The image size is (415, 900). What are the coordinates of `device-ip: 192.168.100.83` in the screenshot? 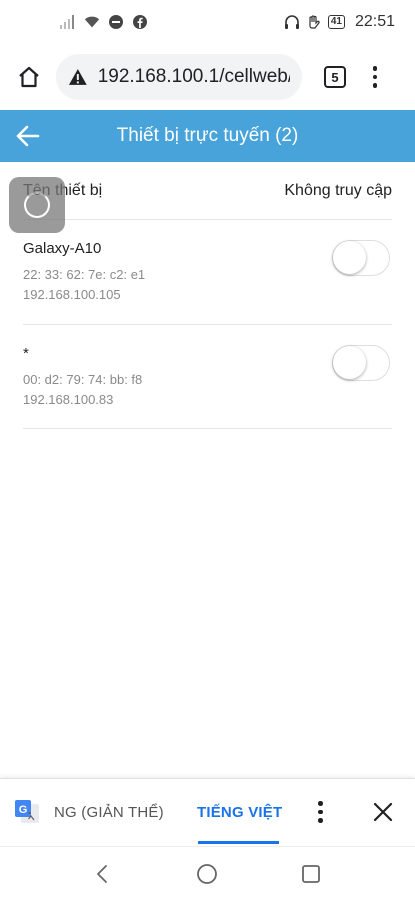 It's located at (68, 399).